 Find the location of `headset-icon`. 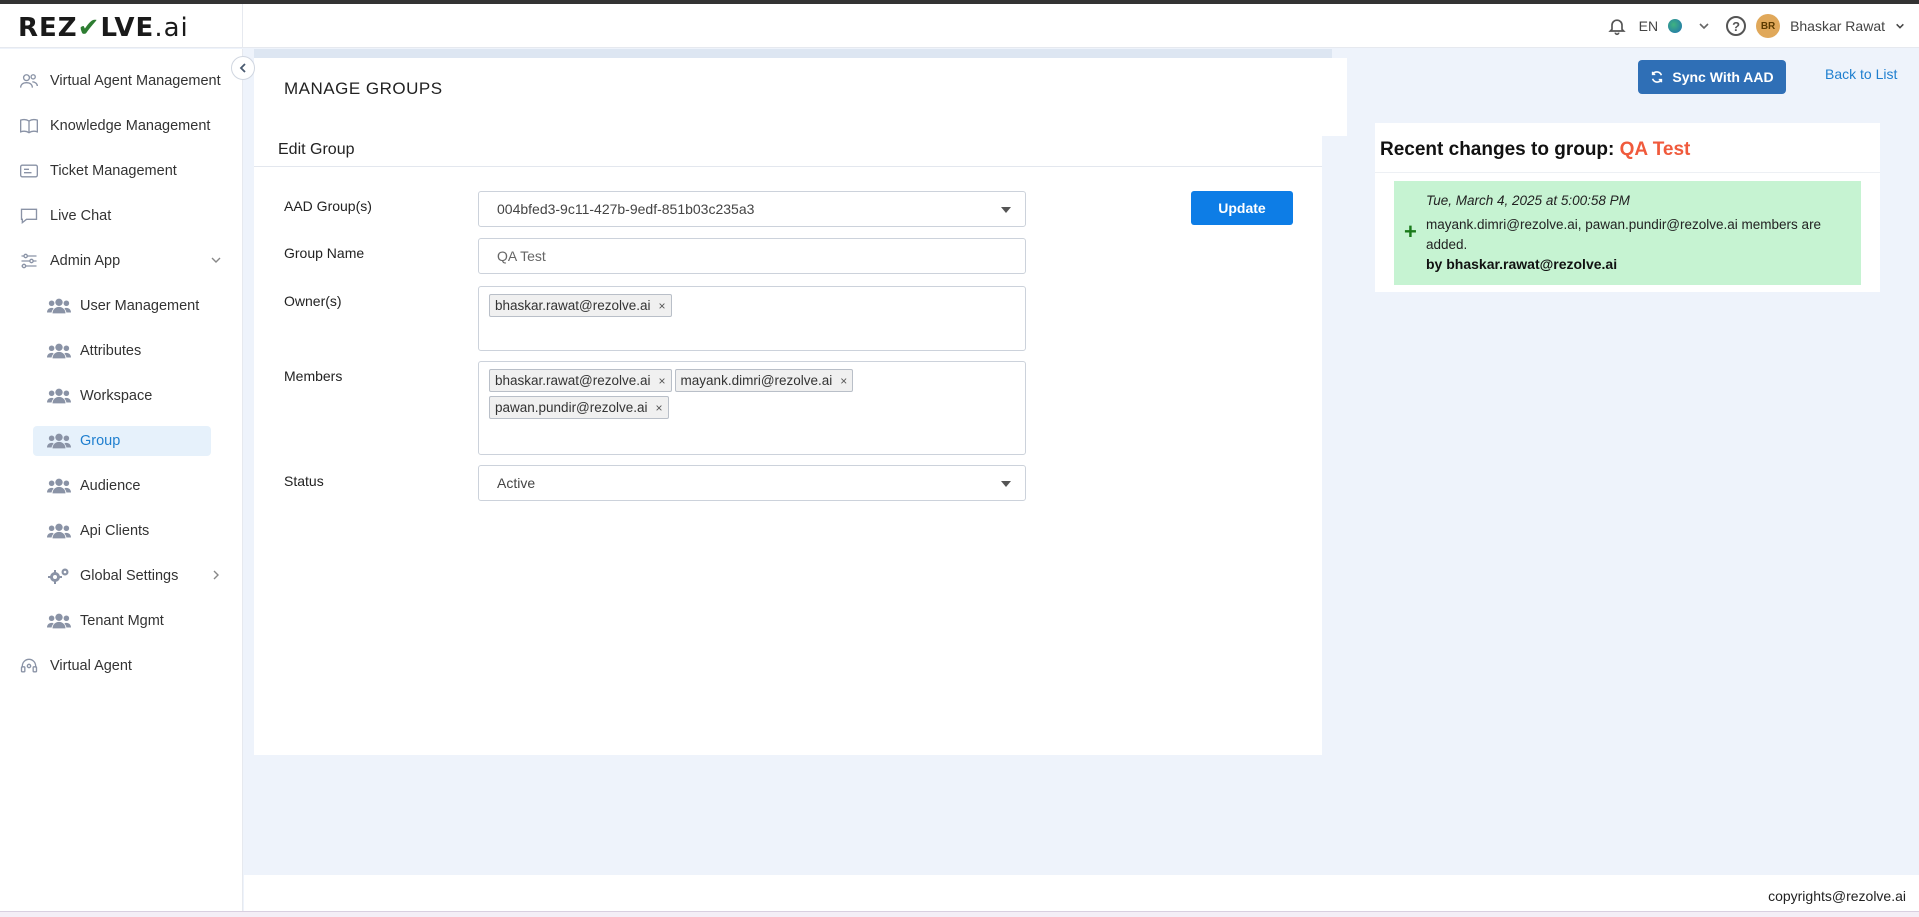

headset-icon is located at coordinates (29, 666).